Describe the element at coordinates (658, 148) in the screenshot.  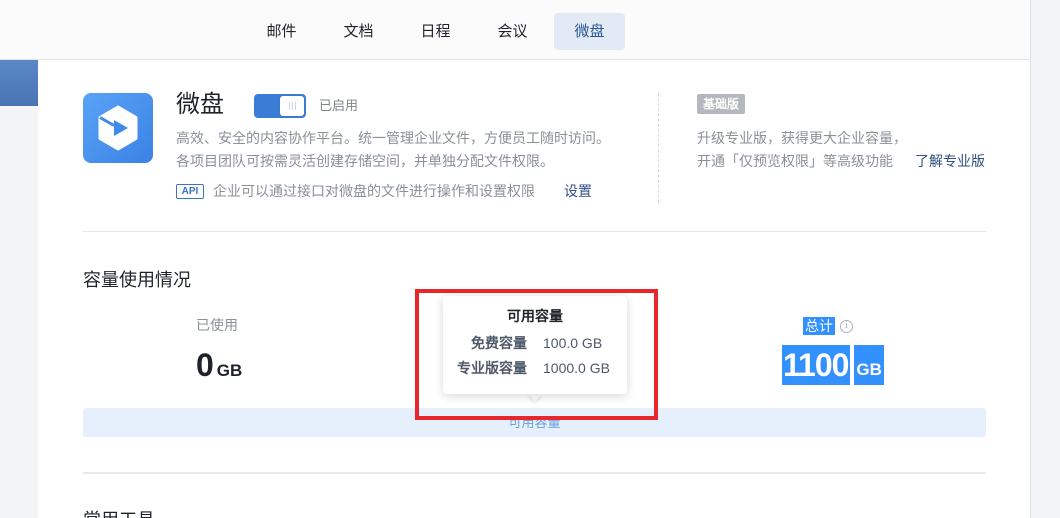
I see `header-divider` at that location.